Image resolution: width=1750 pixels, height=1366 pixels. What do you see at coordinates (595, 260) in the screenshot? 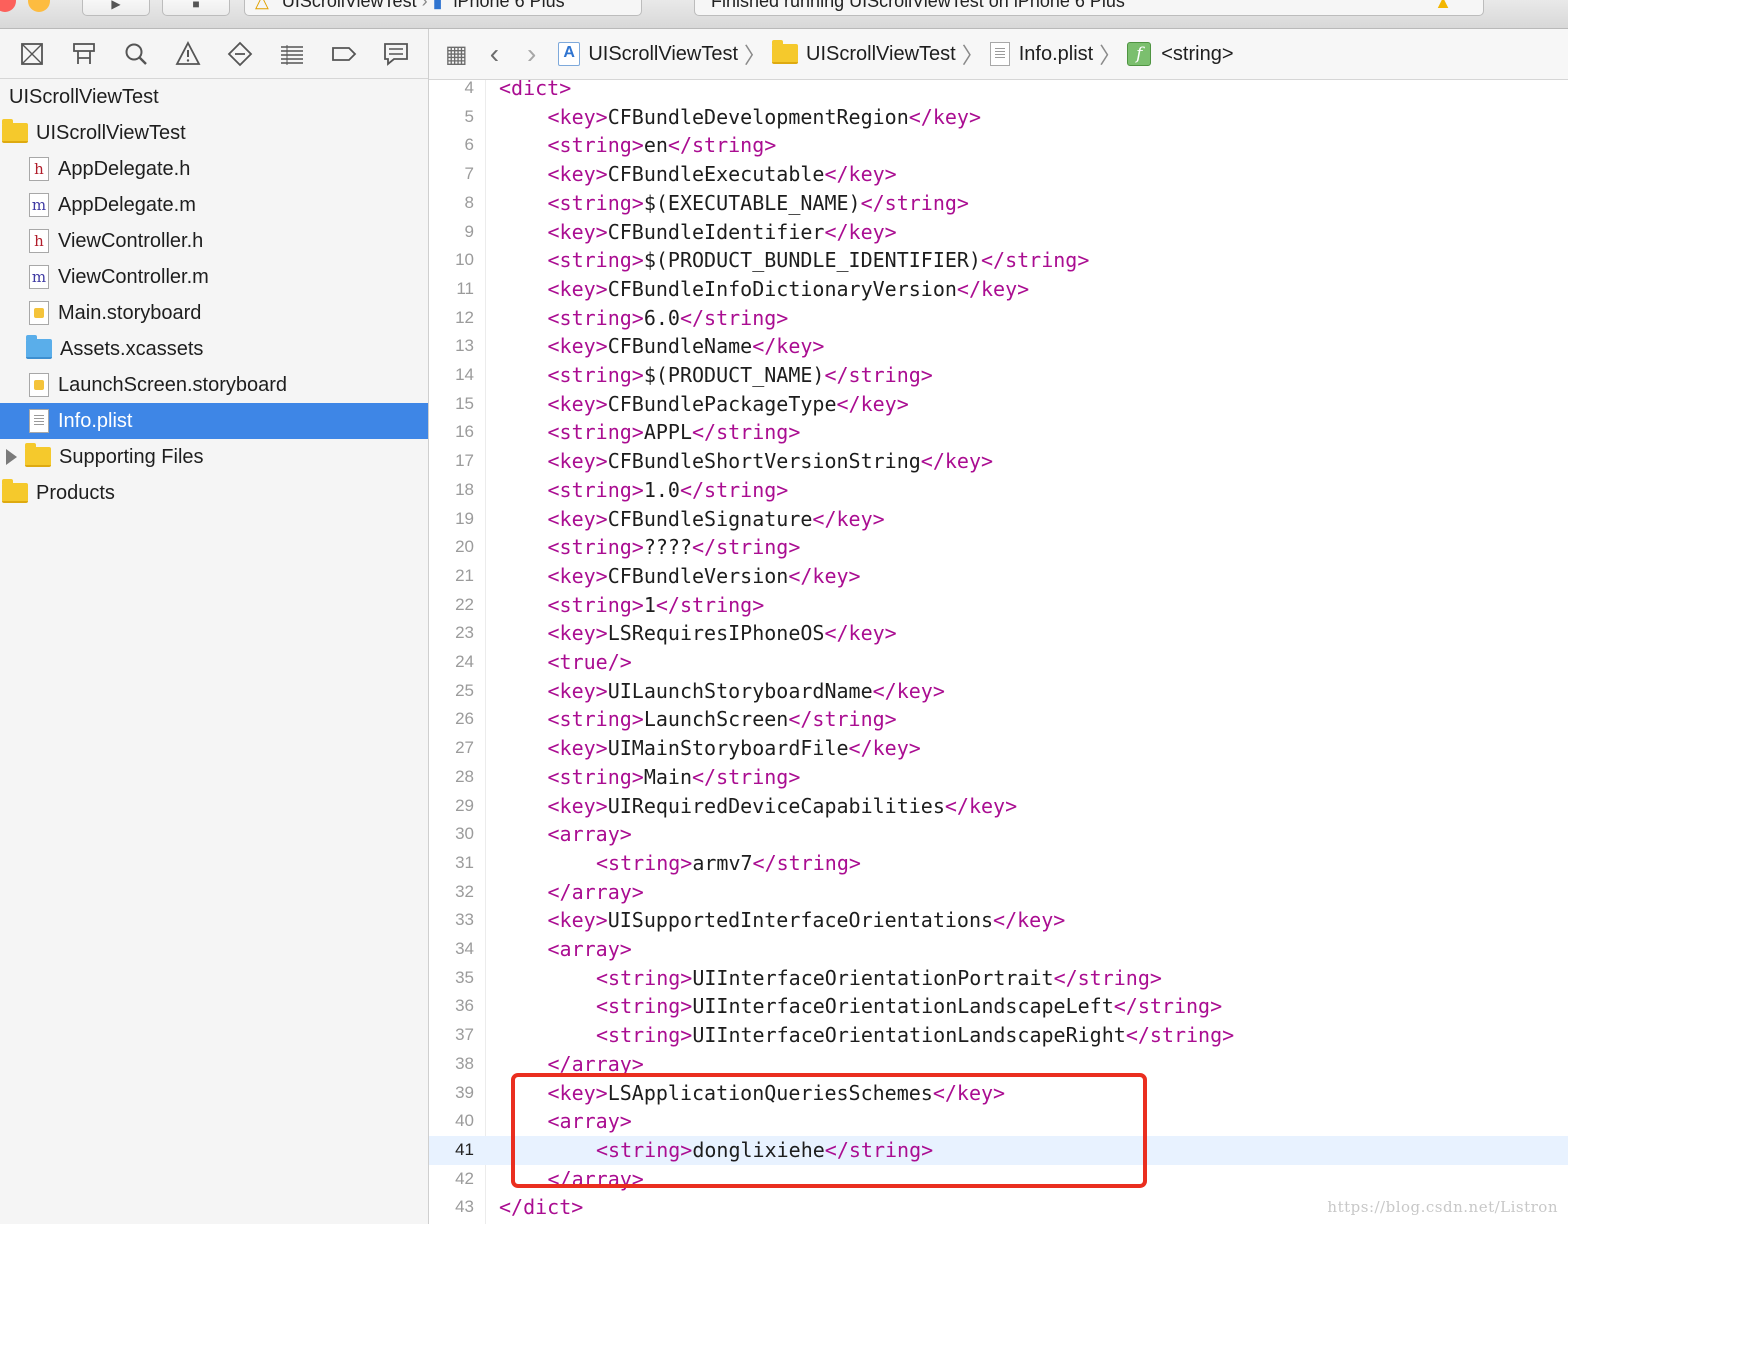
I see `xml-tag: <string>` at bounding box center [595, 260].